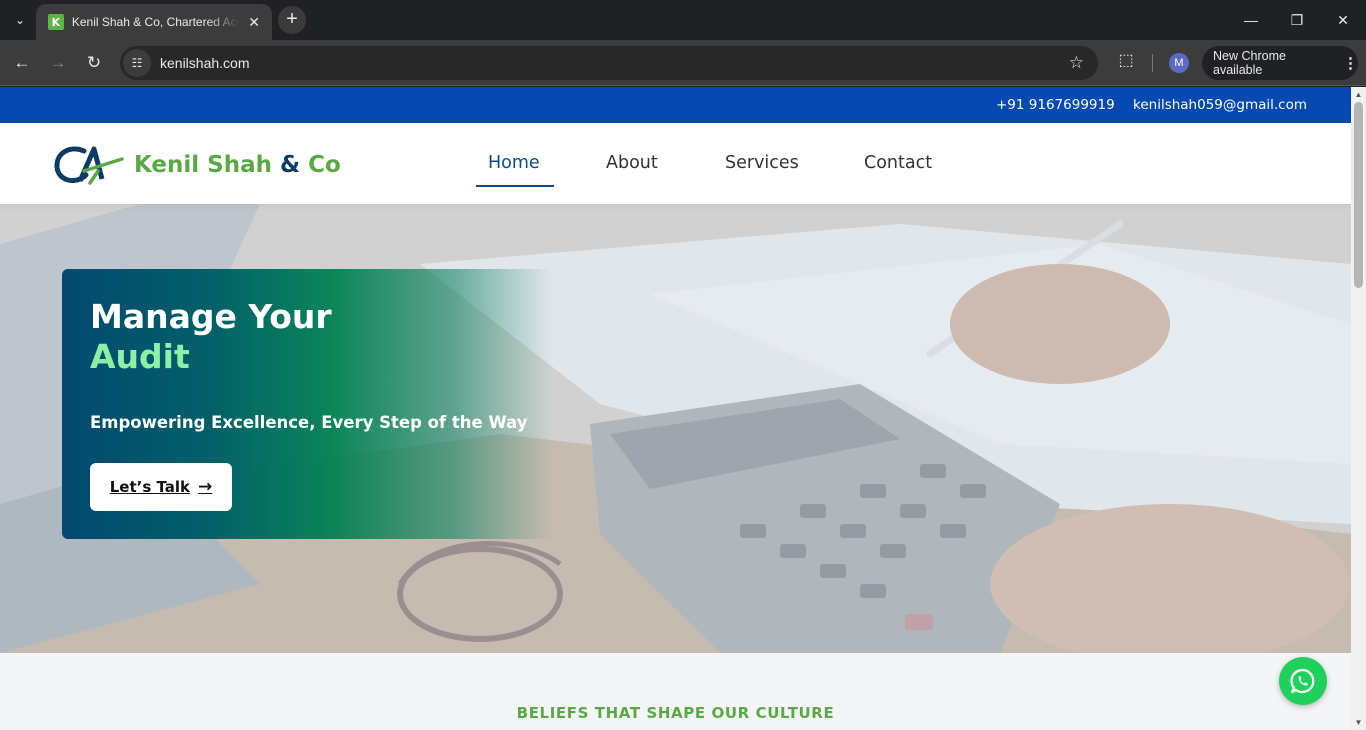  What do you see at coordinates (1220, 105) in the screenshot?
I see `topbar-email: kenilshah059@gmail.com` at bounding box center [1220, 105].